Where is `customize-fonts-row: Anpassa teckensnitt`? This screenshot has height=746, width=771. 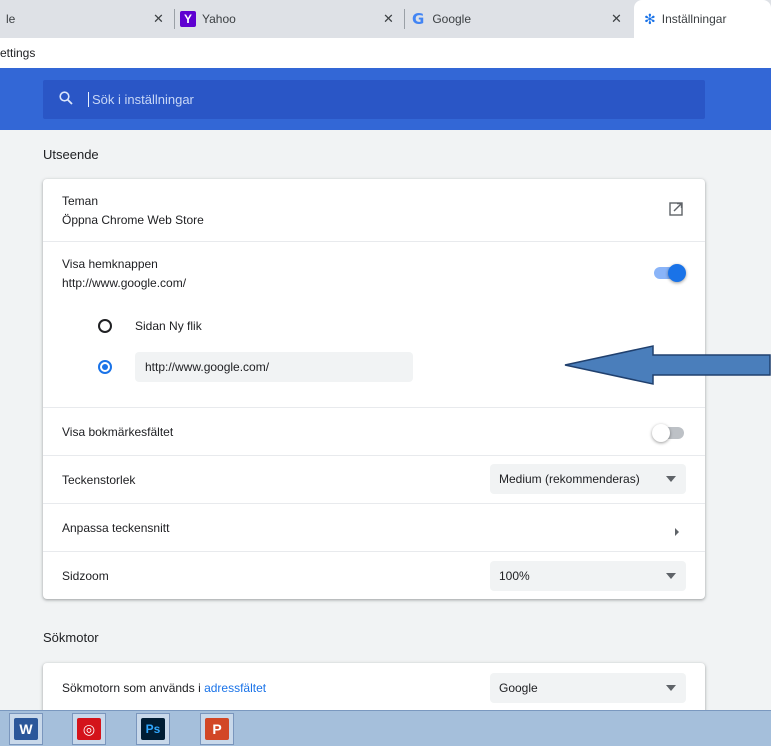 customize-fonts-row: Anpassa teckensnitt is located at coordinates (374, 527).